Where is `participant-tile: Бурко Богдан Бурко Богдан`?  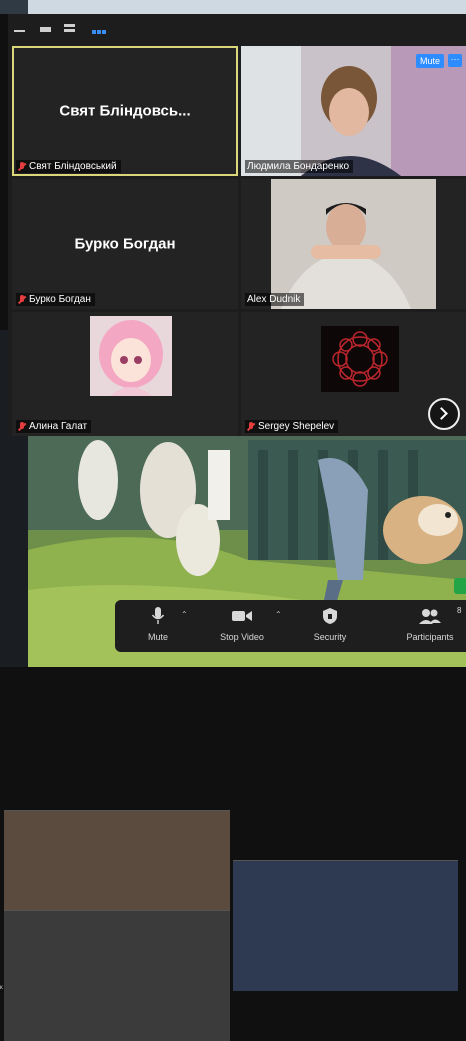
participant-tile: Бурко Богдан Бурко Богдан is located at coordinates (125, 244).